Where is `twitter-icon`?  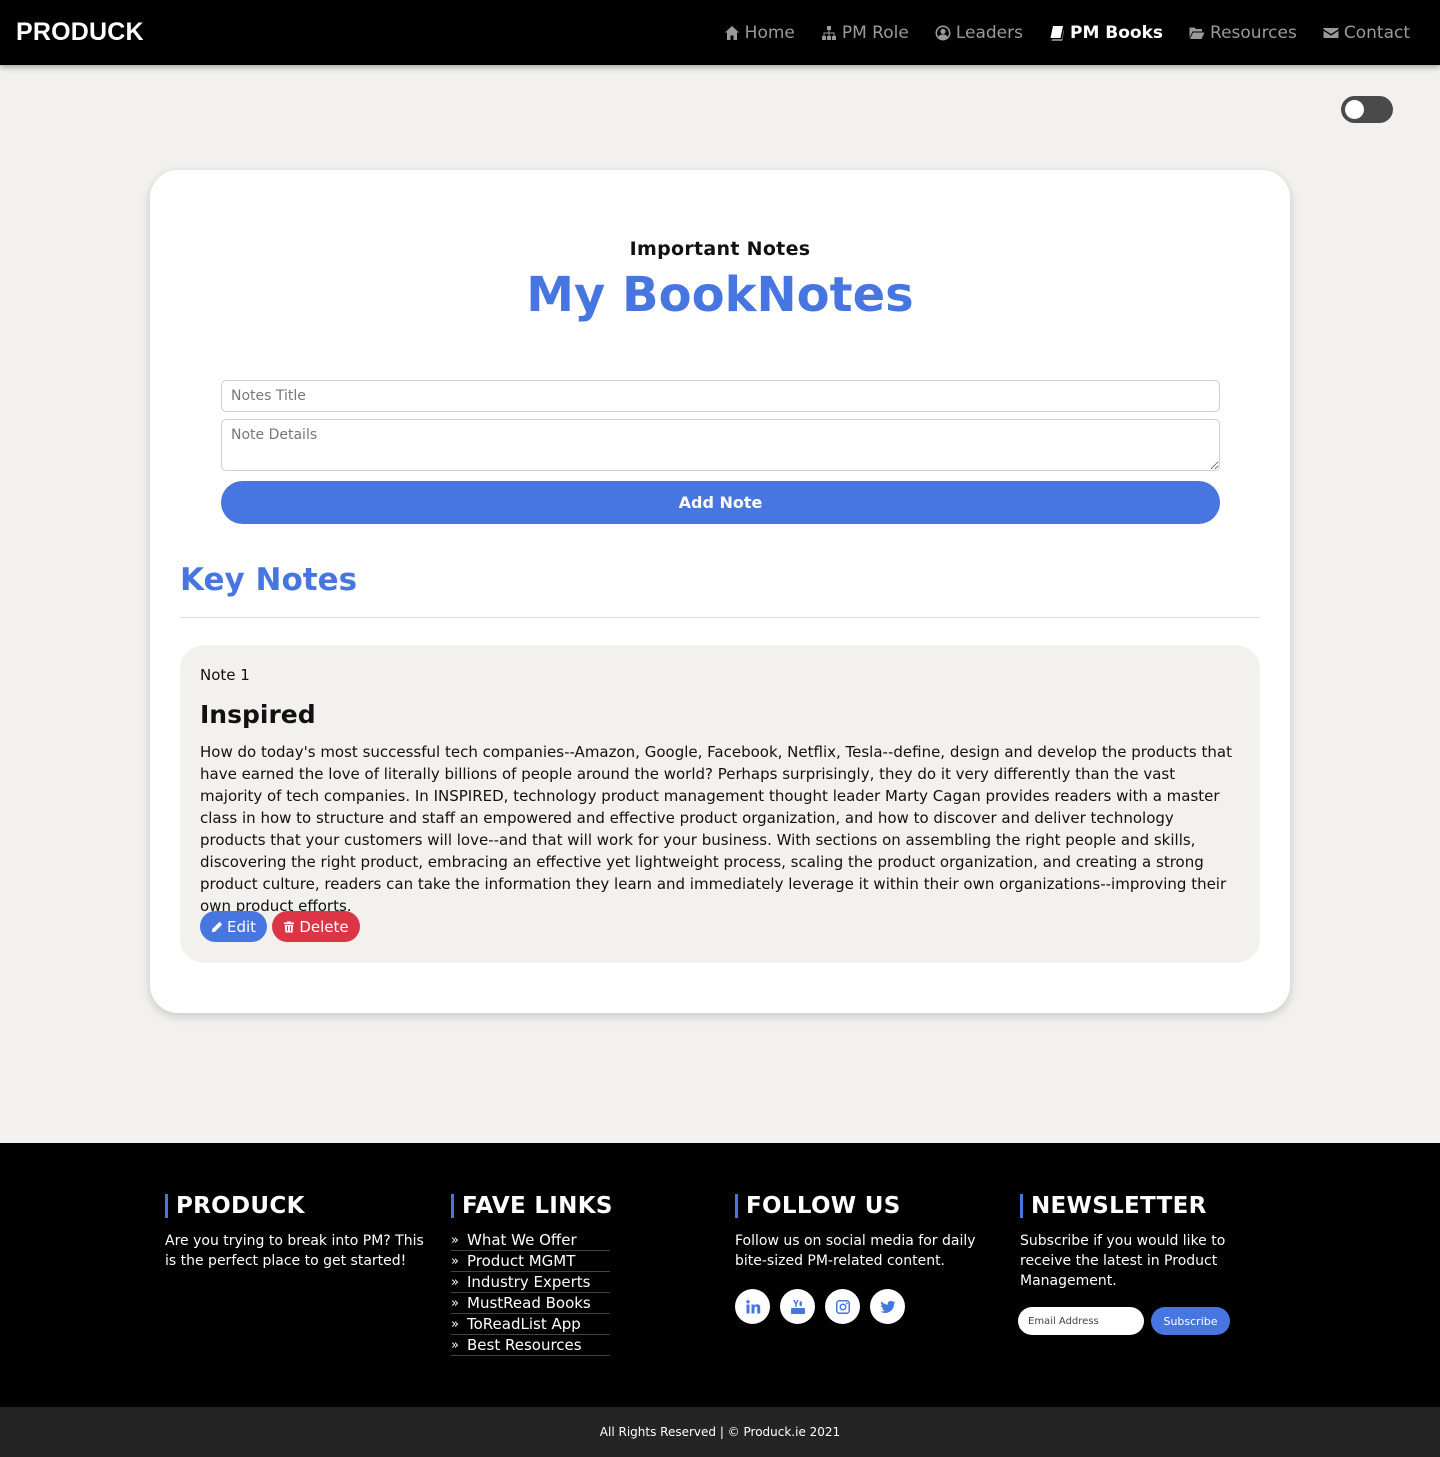
twitter-icon is located at coordinates (887, 1306).